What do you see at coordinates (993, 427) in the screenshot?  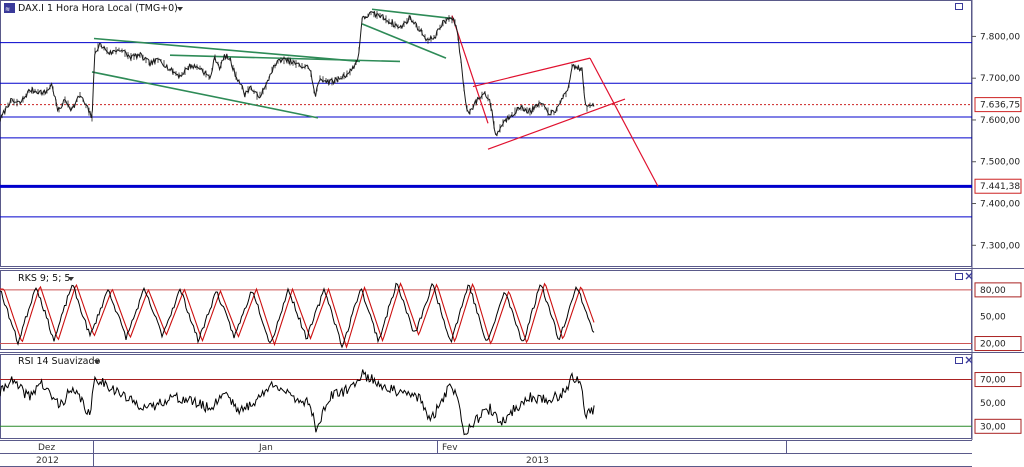 I see `rsi-y-tick-label: 30,00` at bounding box center [993, 427].